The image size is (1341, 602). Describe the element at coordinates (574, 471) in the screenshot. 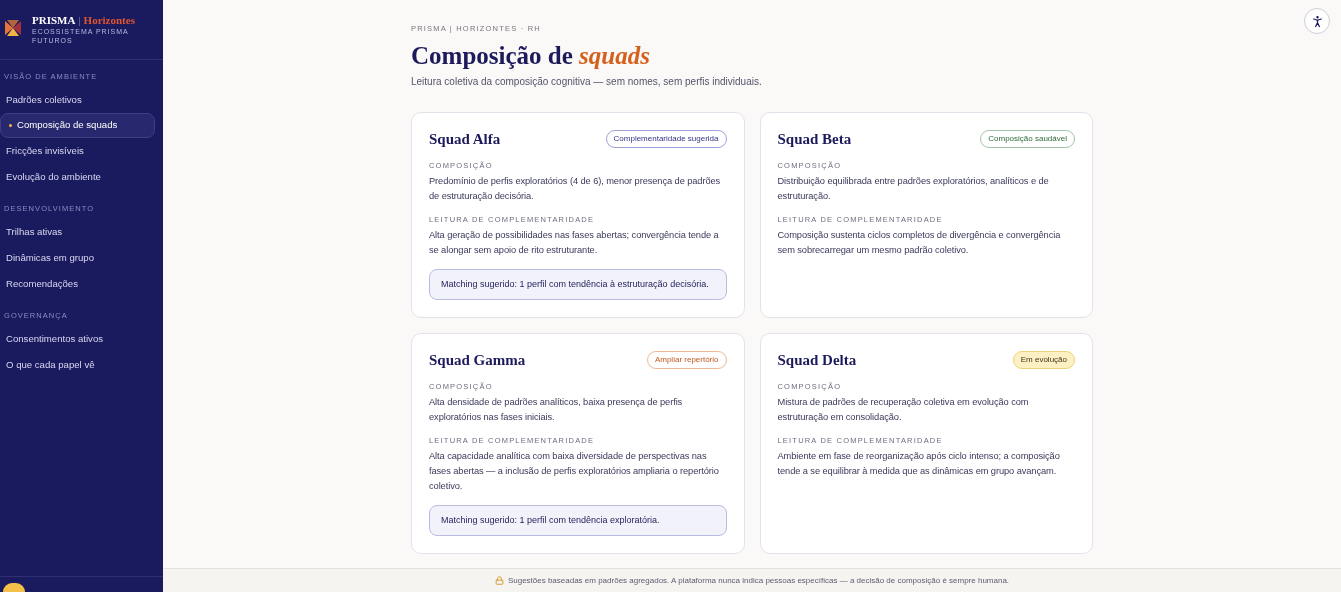

I see `section-text: Alta capacidade analítica com baixa diversidade de perspectivas nas fases abertas — a inclusão de perfis exploratórios ampliaria o repertório coletivo.` at that location.